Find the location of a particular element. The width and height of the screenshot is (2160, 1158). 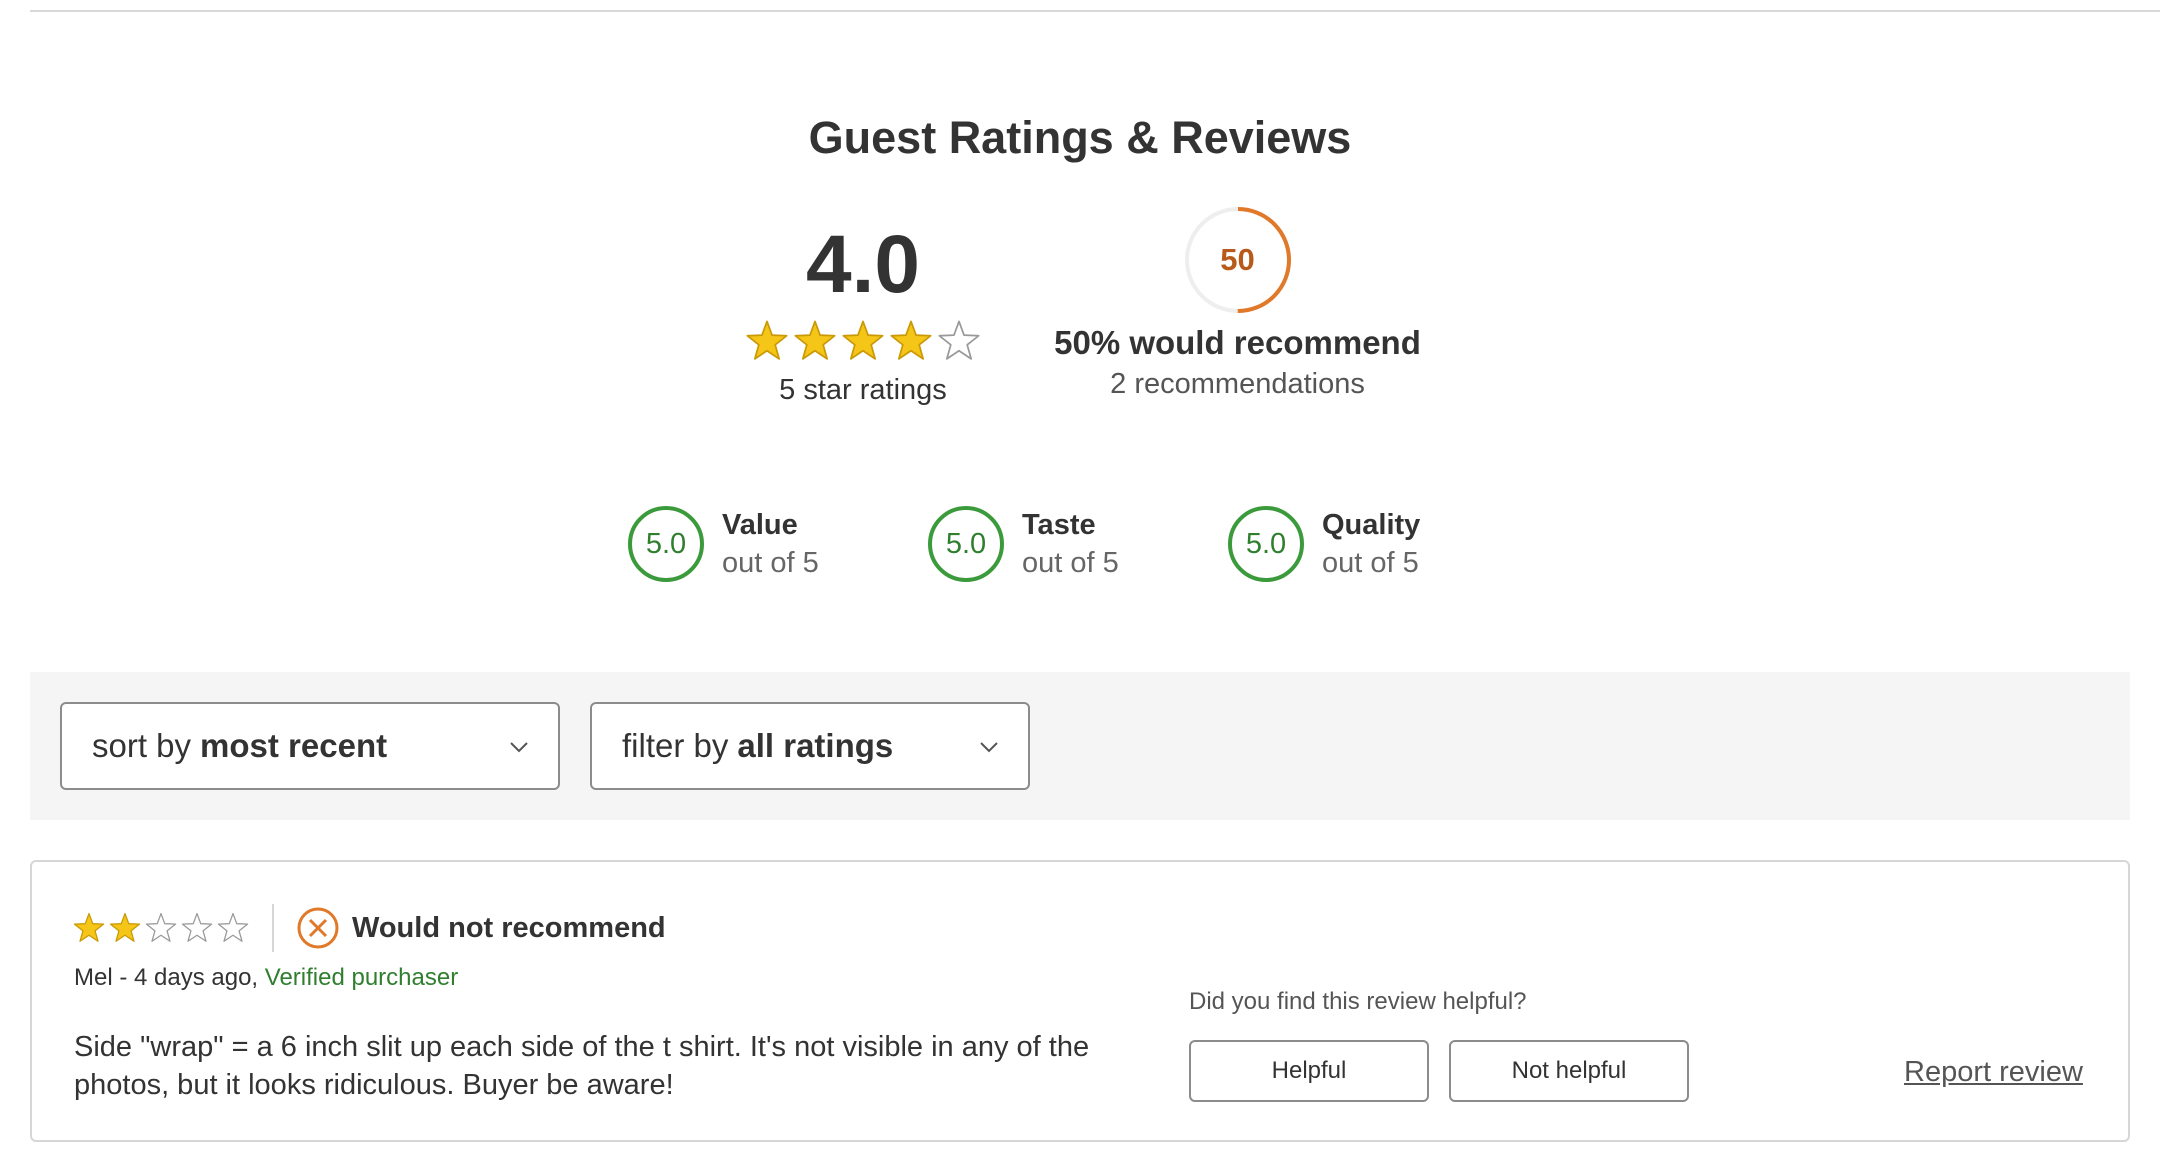

subrating-name: Value is located at coordinates (760, 525).